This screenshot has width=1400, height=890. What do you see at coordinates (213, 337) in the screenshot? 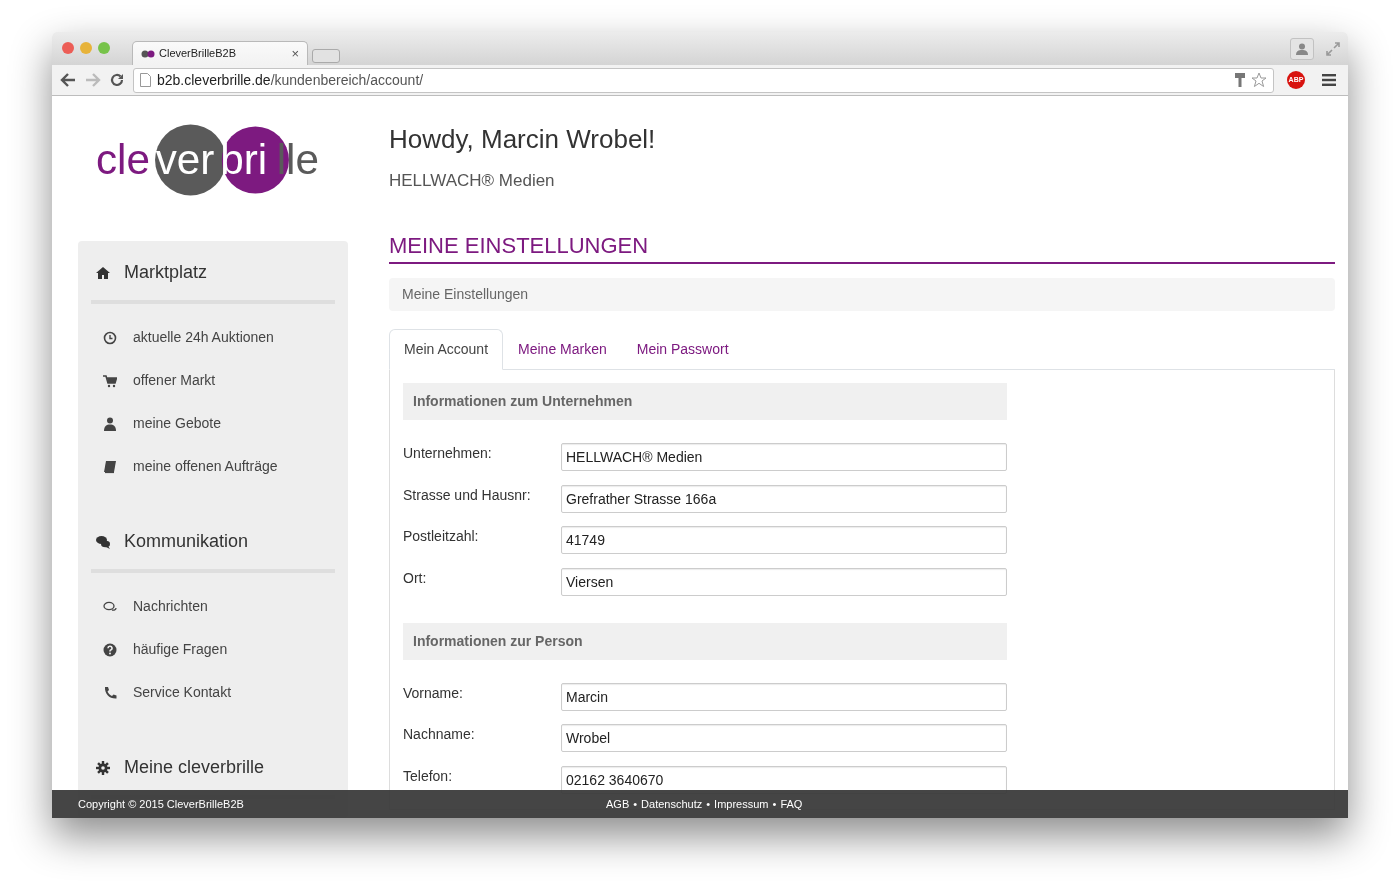
I see `sidebar-link: aktuelle 24h Auktionen` at bounding box center [213, 337].